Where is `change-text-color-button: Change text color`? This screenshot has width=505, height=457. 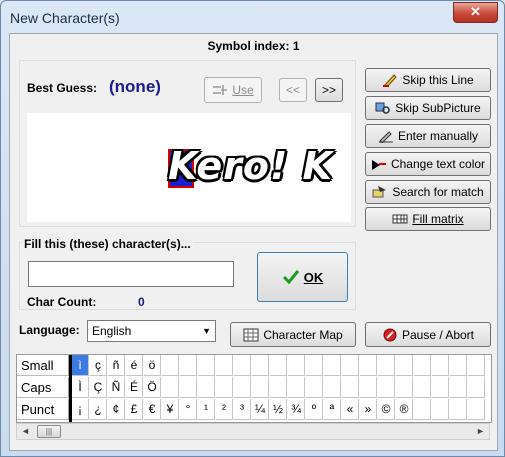 change-text-color-button: Change text color is located at coordinates (428, 164).